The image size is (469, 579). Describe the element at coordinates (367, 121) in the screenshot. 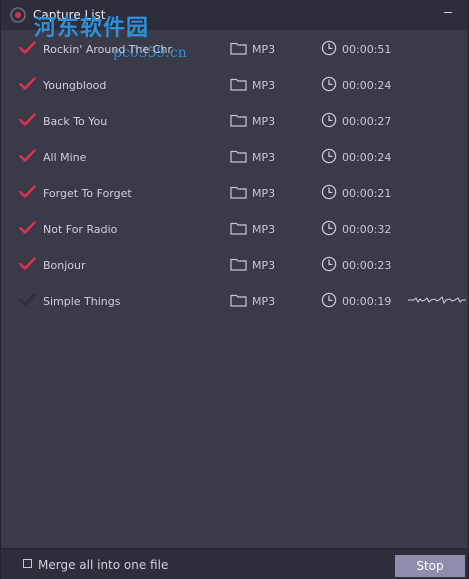

I see `track-duration: 00:00:27` at that location.